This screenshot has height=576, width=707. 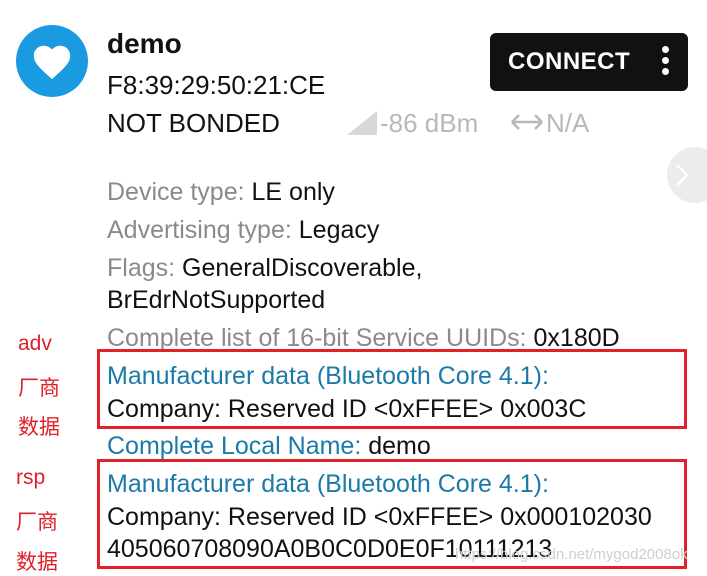 What do you see at coordinates (682, 175) in the screenshot?
I see `chevron-right-icon` at bounding box center [682, 175].